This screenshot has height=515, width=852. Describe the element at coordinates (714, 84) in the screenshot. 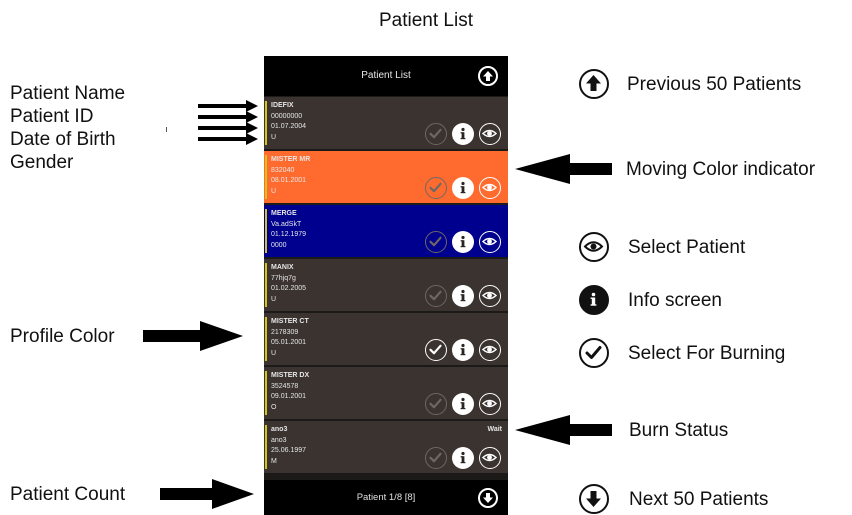

I see `label-previous-50: Previous 50 Patients` at that location.